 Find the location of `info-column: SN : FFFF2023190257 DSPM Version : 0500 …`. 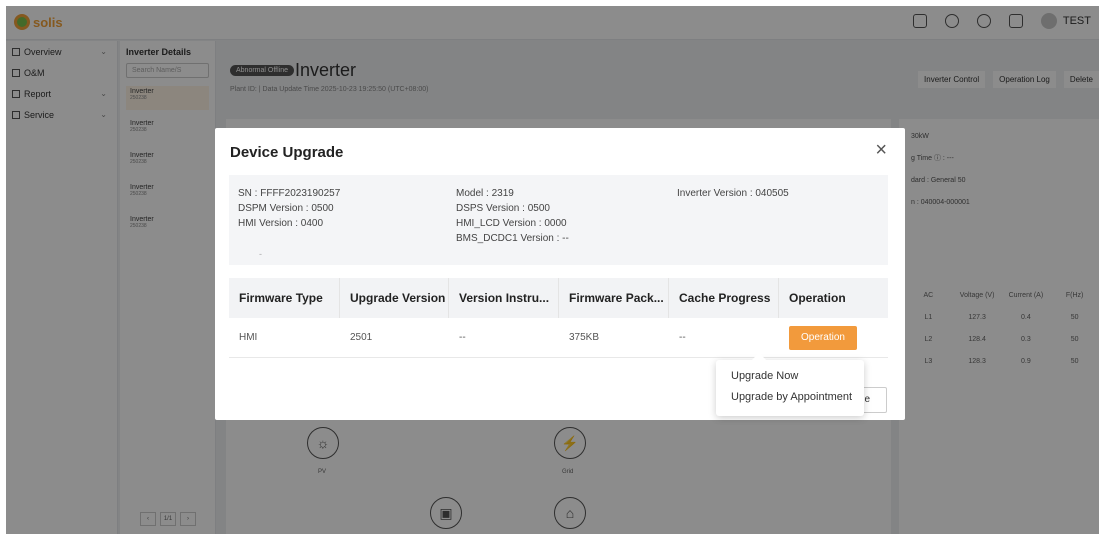

info-column: SN : FFFF2023190257 DSPM Version : 0500 … is located at coordinates (289, 208).